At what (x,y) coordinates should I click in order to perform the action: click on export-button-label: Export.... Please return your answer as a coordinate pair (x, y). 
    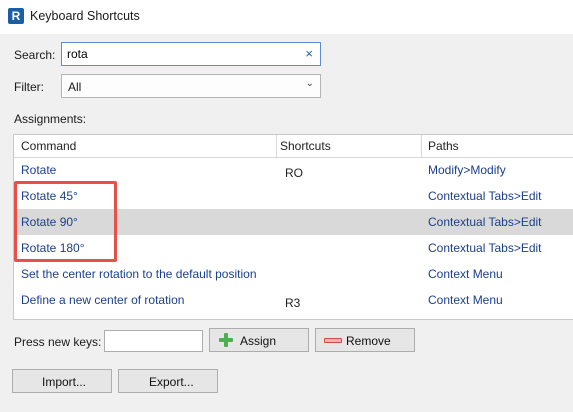
    Looking at the image, I should click on (171, 382).